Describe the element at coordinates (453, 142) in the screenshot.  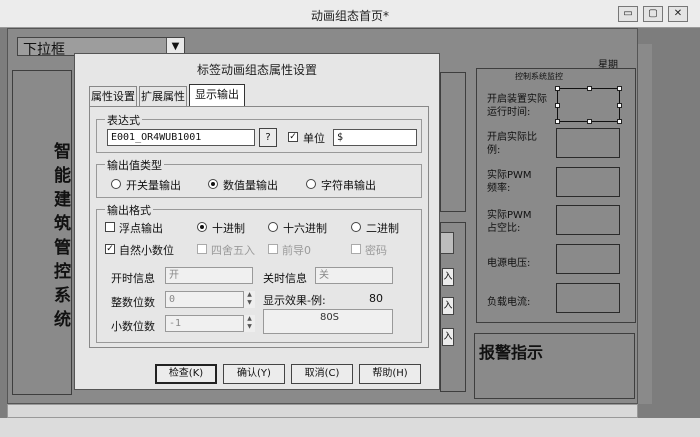
I see `middle-panel-top` at that location.